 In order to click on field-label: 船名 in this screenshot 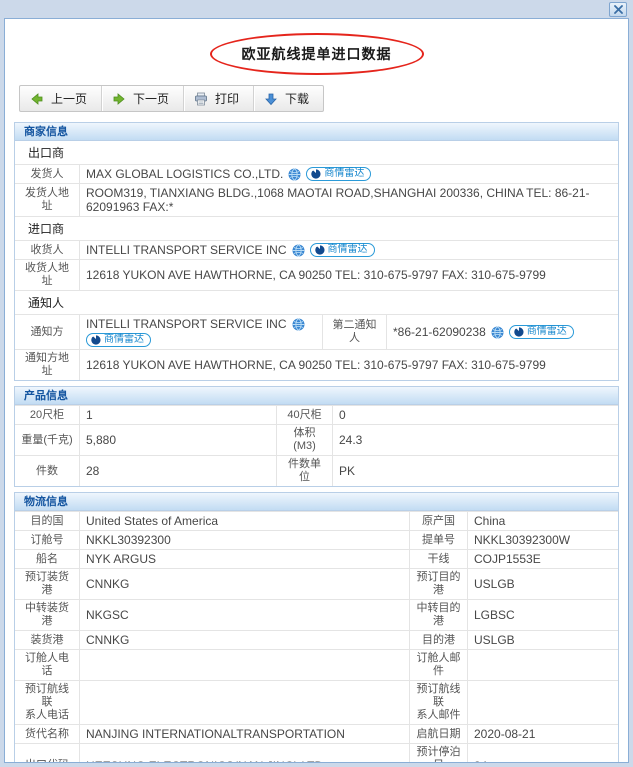, I will do `click(47, 558)`.